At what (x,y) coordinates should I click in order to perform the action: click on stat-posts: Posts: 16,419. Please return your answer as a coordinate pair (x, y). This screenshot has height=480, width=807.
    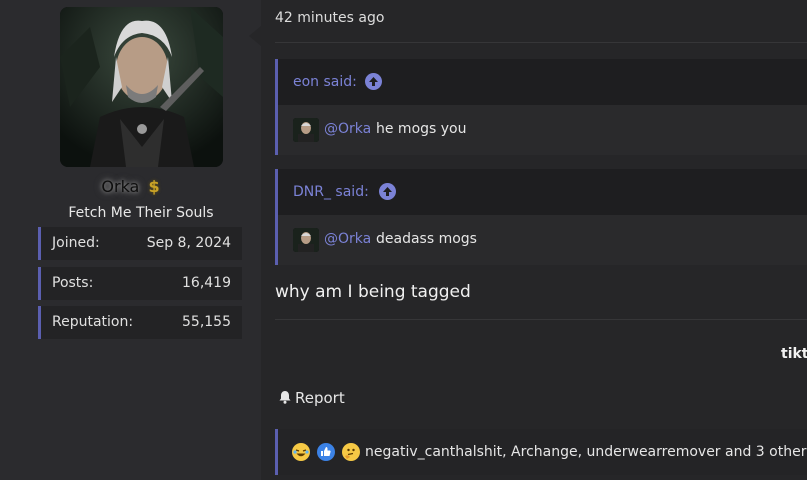
    Looking at the image, I should click on (140, 283).